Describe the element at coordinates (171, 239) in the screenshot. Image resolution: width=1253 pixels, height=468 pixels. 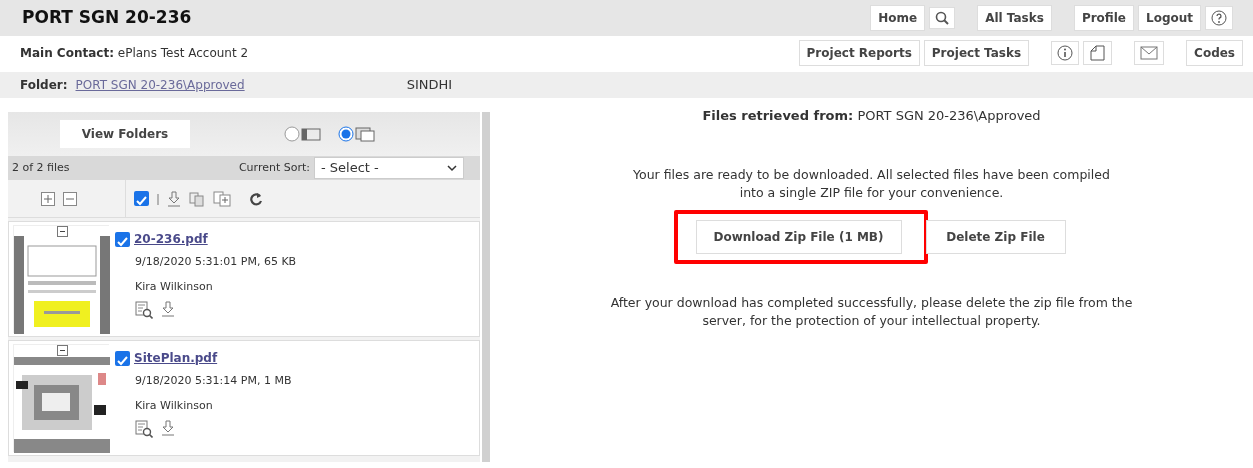
I see `file-link: 20-236.pdf` at that location.